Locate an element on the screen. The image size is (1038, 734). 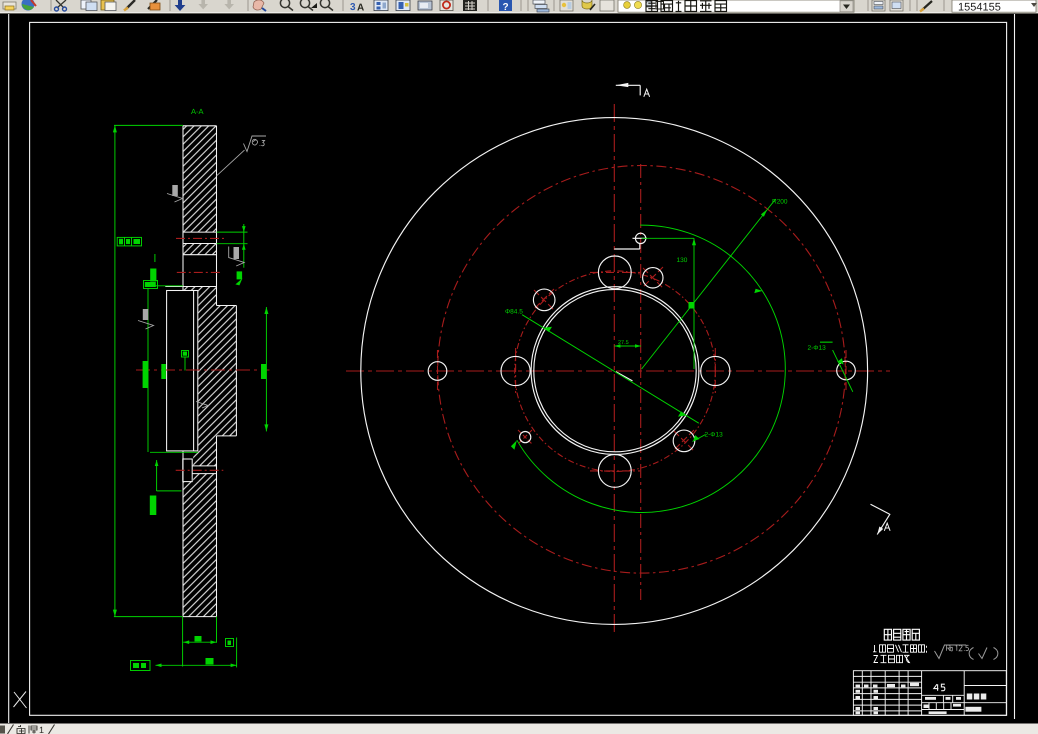
svg-text: A is located at coordinates (360, 7).